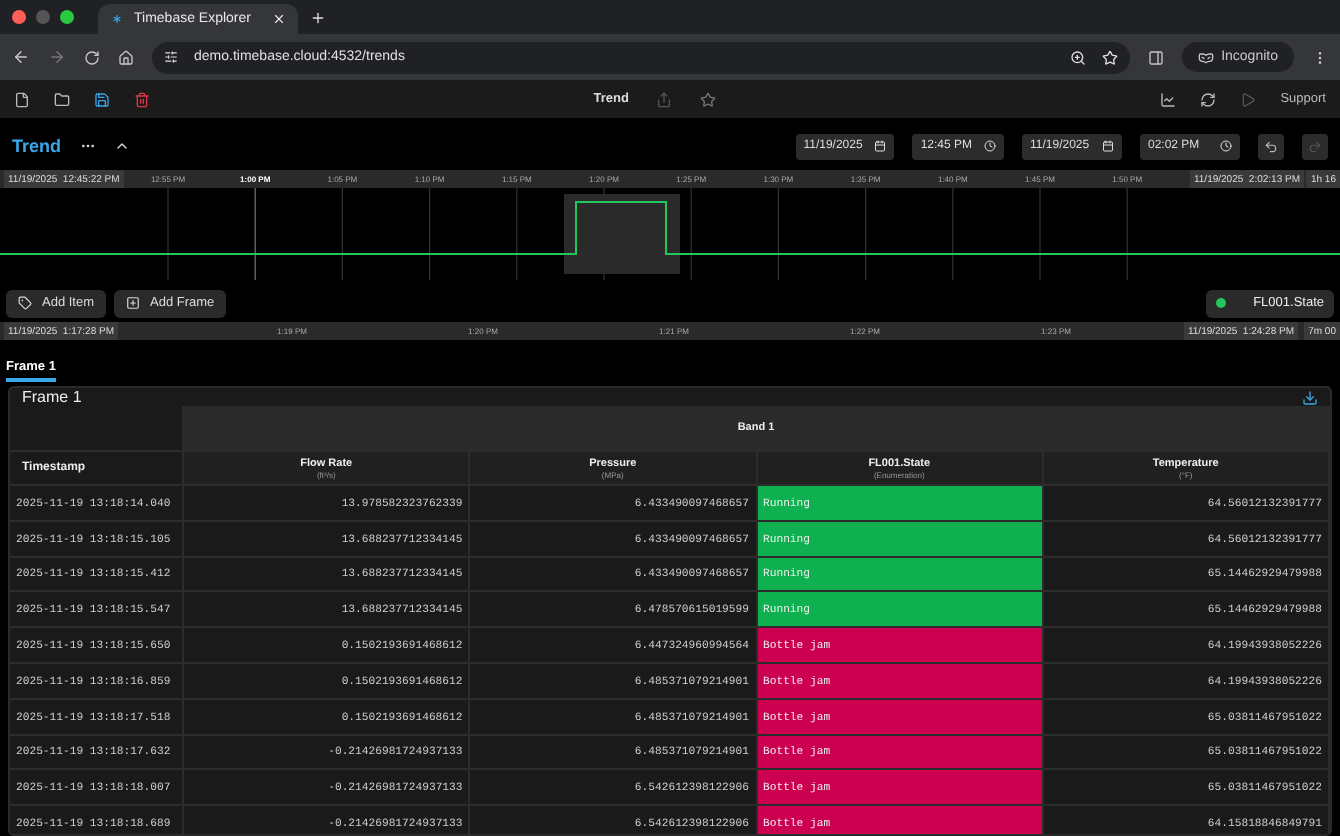 The height and width of the screenshot is (836, 1340). I want to click on redo-icon, so click(1315, 146).